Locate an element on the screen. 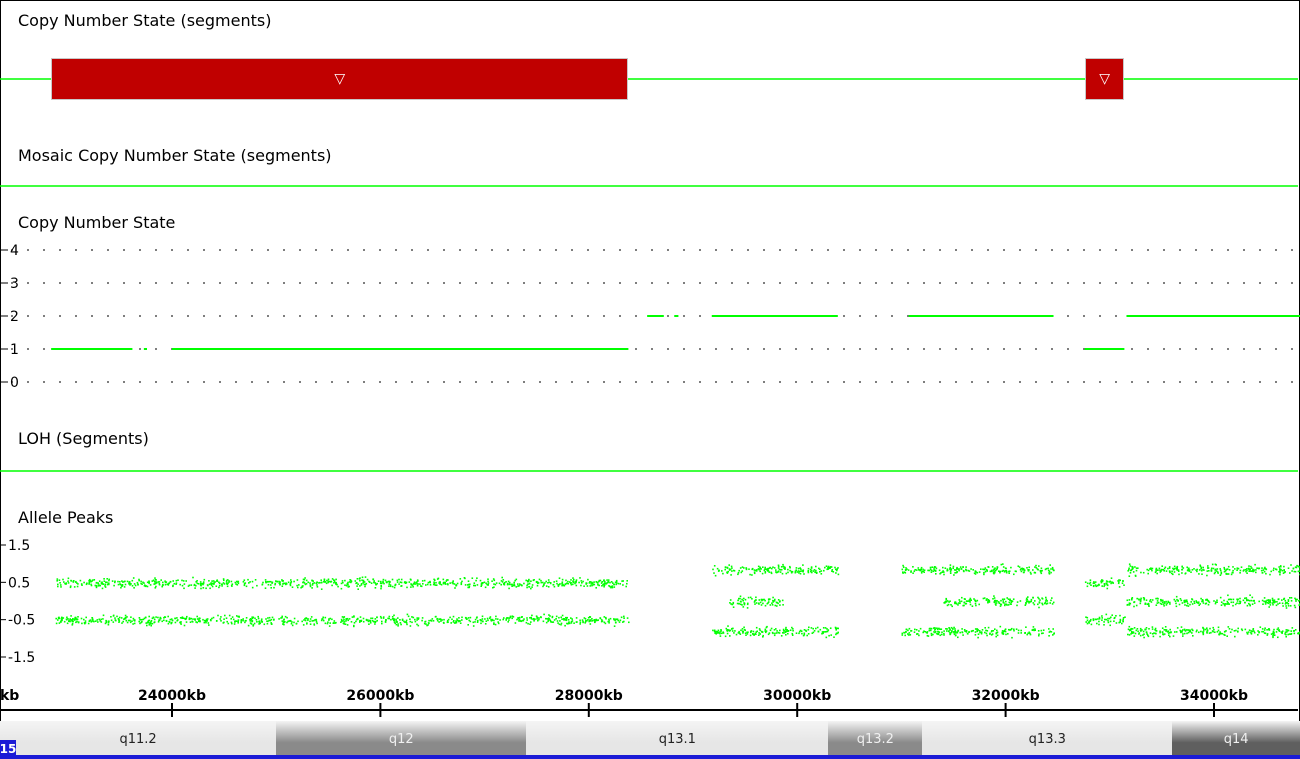  allele-cluster is located at coordinates (1213, 632).